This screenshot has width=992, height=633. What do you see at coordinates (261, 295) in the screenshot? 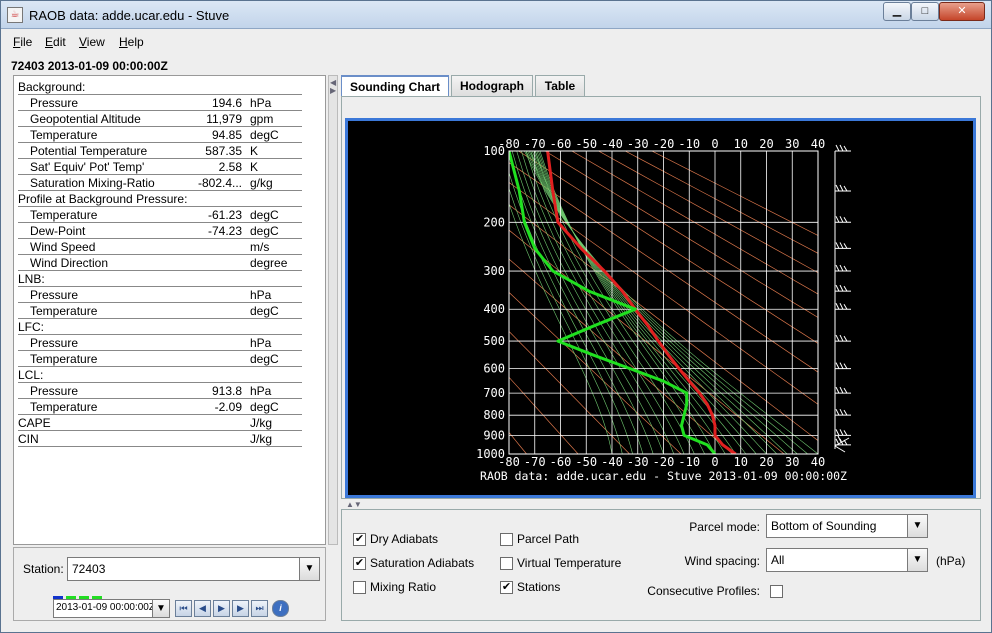
I see `readout-unit: hPa` at bounding box center [261, 295].